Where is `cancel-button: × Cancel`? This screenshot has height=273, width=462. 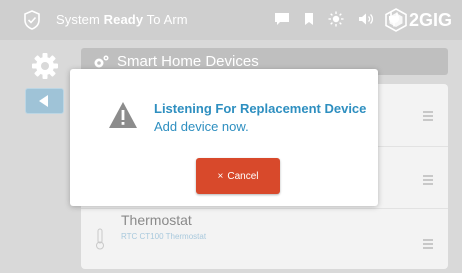
cancel-button: × Cancel is located at coordinates (238, 176).